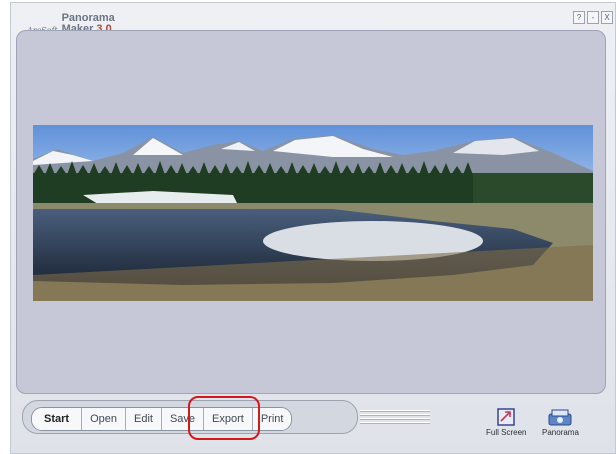 This screenshot has height=454, width=616. I want to click on window-controls: ? - X, so click(593, 17).